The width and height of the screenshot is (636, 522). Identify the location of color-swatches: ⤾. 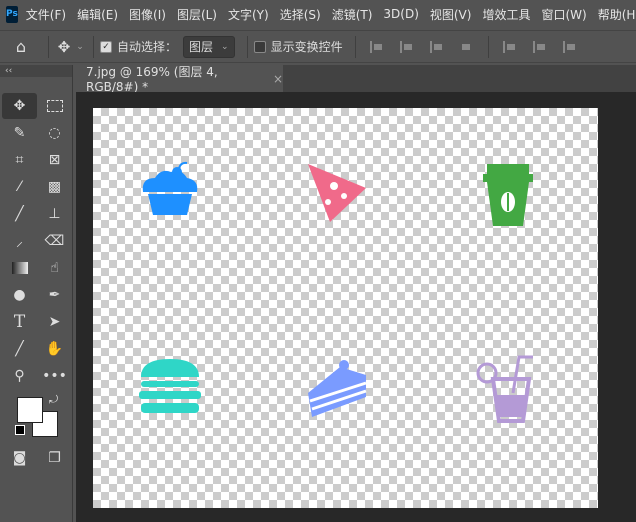
(36, 417).